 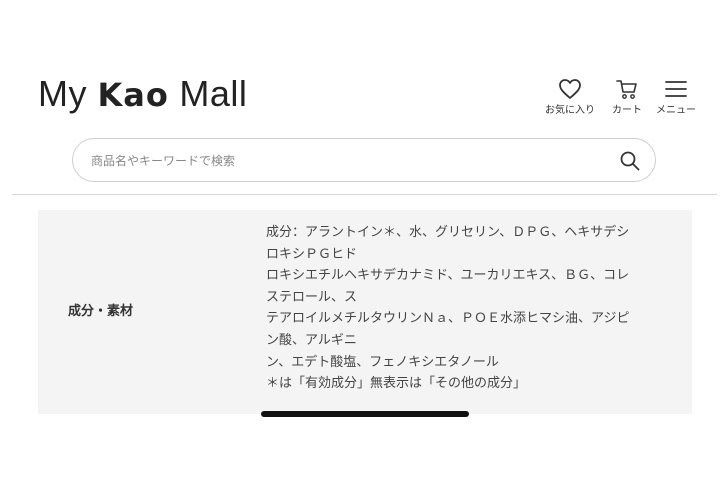 I want to click on ingredients-line: テアロイルメチルタウリンＮａ、ＰＯＥ水添ヒマシ油、アジピ, so click(x=448, y=319).